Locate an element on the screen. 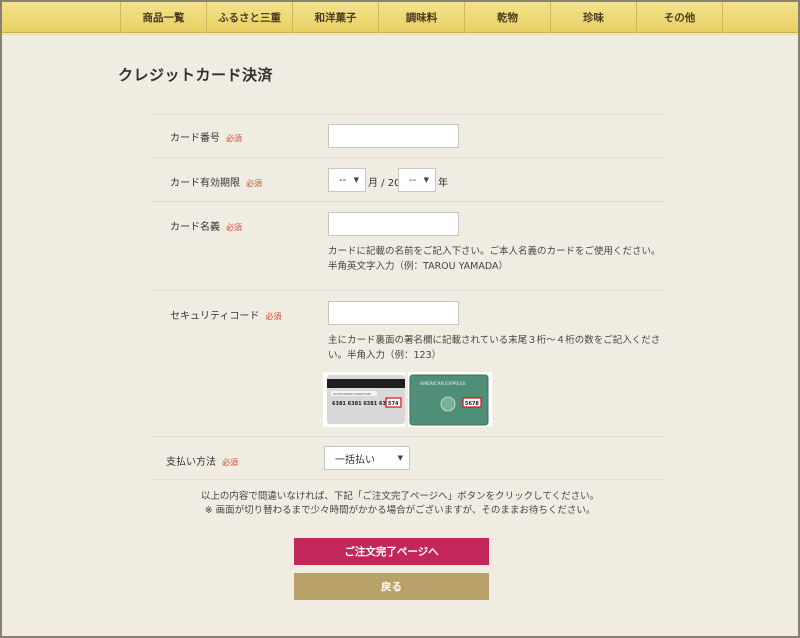  card-back-code: 574 is located at coordinates (393, 404).